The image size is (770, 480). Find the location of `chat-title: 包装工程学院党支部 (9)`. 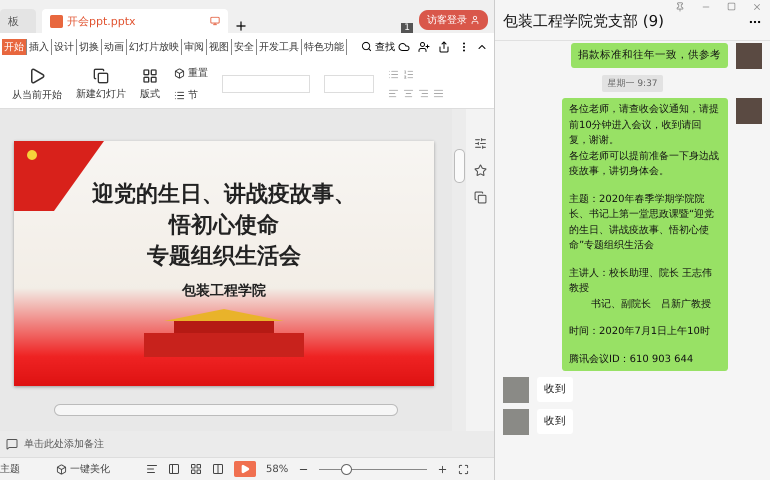

chat-title: 包装工程学院党支部 (9) is located at coordinates (583, 21).